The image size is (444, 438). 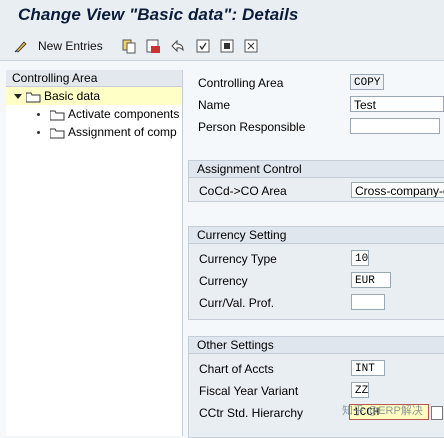 What do you see at coordinates (124, 114) in the screenshot?
I see `tree-item-label: Activate components` at bounding box center [124, 114].